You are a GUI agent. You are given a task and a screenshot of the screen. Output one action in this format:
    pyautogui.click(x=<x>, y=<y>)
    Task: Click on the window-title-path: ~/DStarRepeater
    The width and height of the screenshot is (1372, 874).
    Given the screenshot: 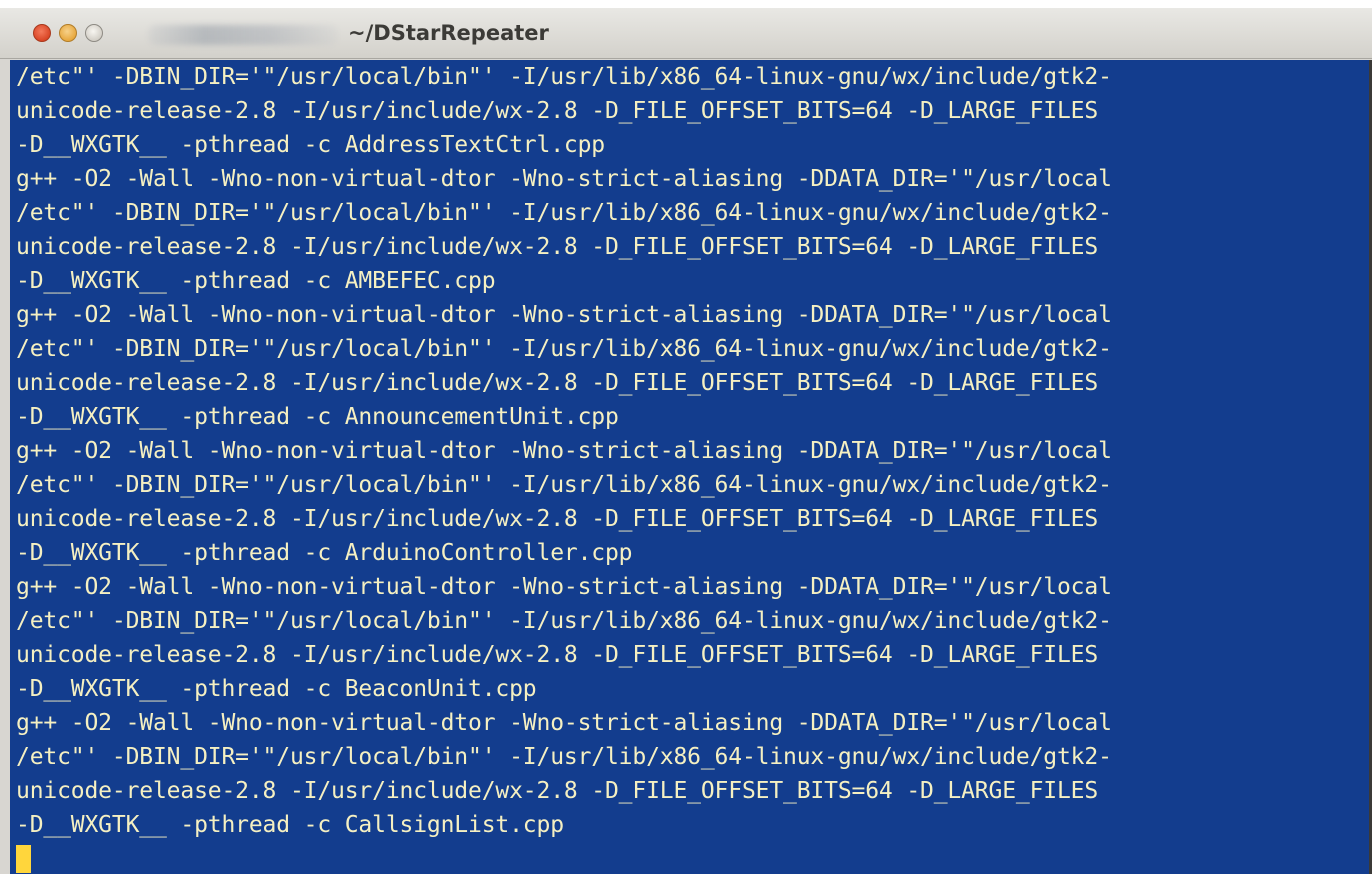 What is the action you would take?
    pyautogui.click(x=448, y=33)
    